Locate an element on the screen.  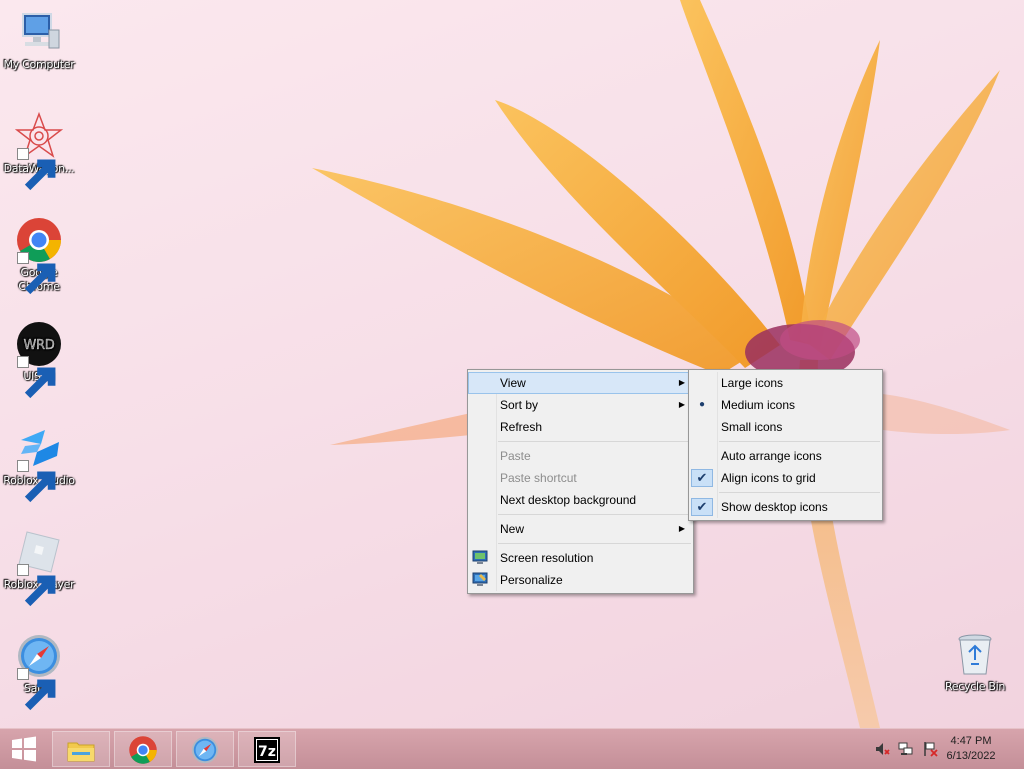
submenu-item-auto-arrange-icons: Auto arrange icons is located at coordinates (785, 456).